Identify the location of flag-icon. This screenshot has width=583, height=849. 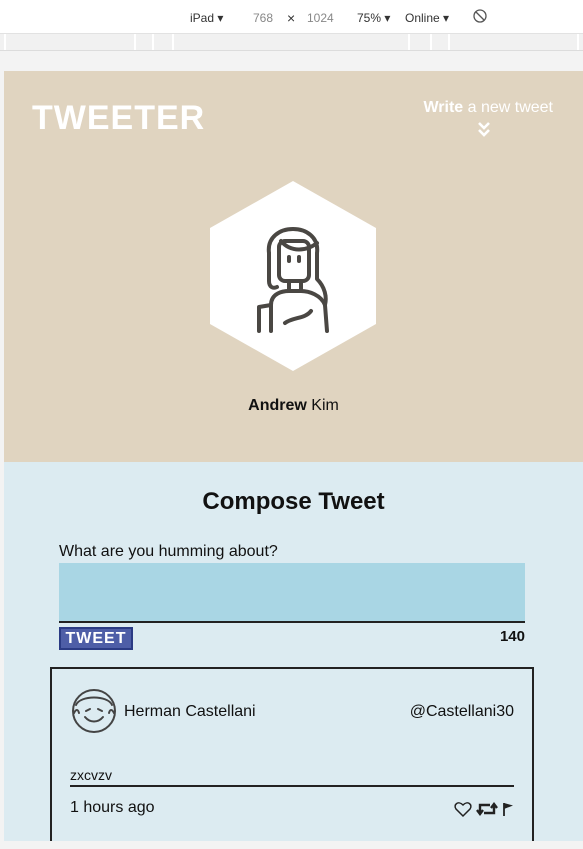
(508, 809).